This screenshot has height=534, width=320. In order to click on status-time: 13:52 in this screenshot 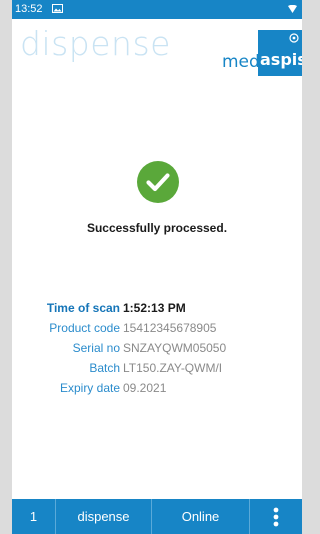, I will do `click(29, 9)`.